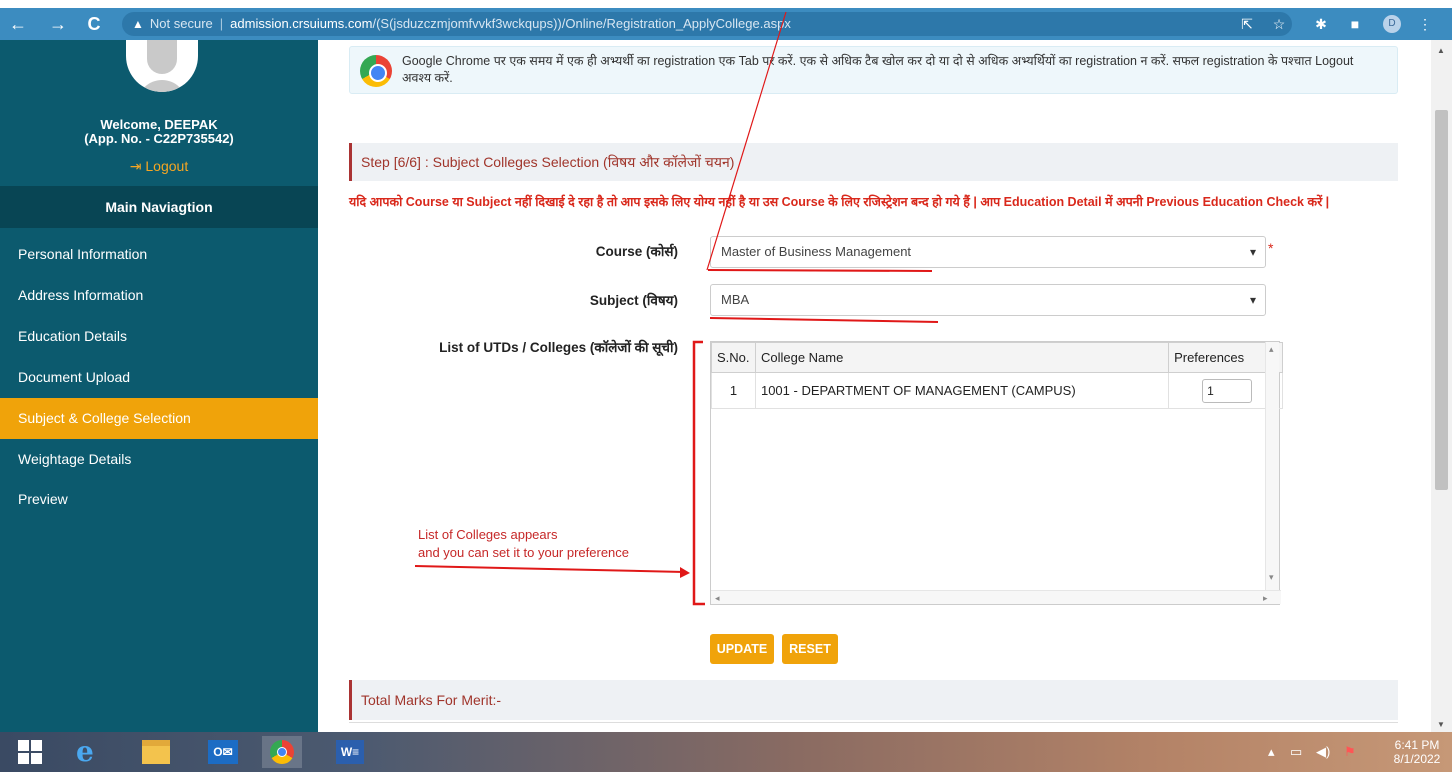 This screenshot has width=1452, height=772. What do you see at coordinates (988, 300) in the screenshot?
I see `subject-select: MBA ▾` at bounding box center [988, 300].